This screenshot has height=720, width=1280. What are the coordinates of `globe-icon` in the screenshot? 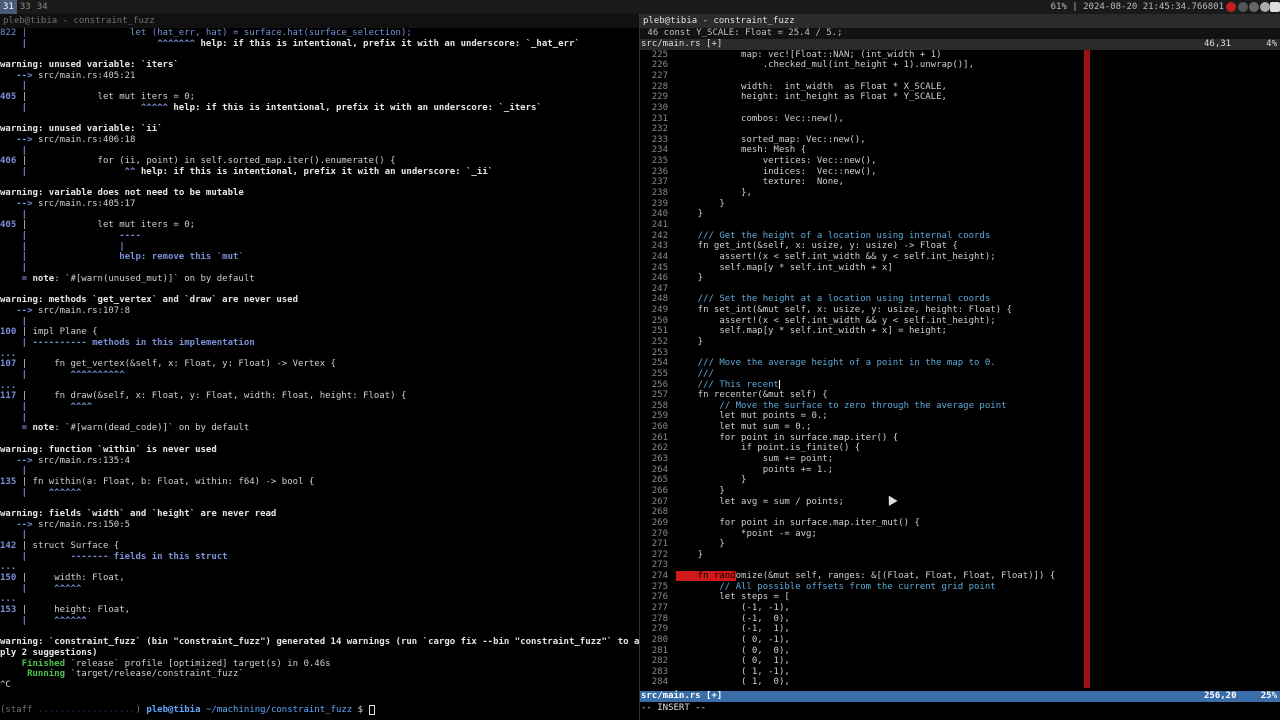 It's located at (1254, 7).